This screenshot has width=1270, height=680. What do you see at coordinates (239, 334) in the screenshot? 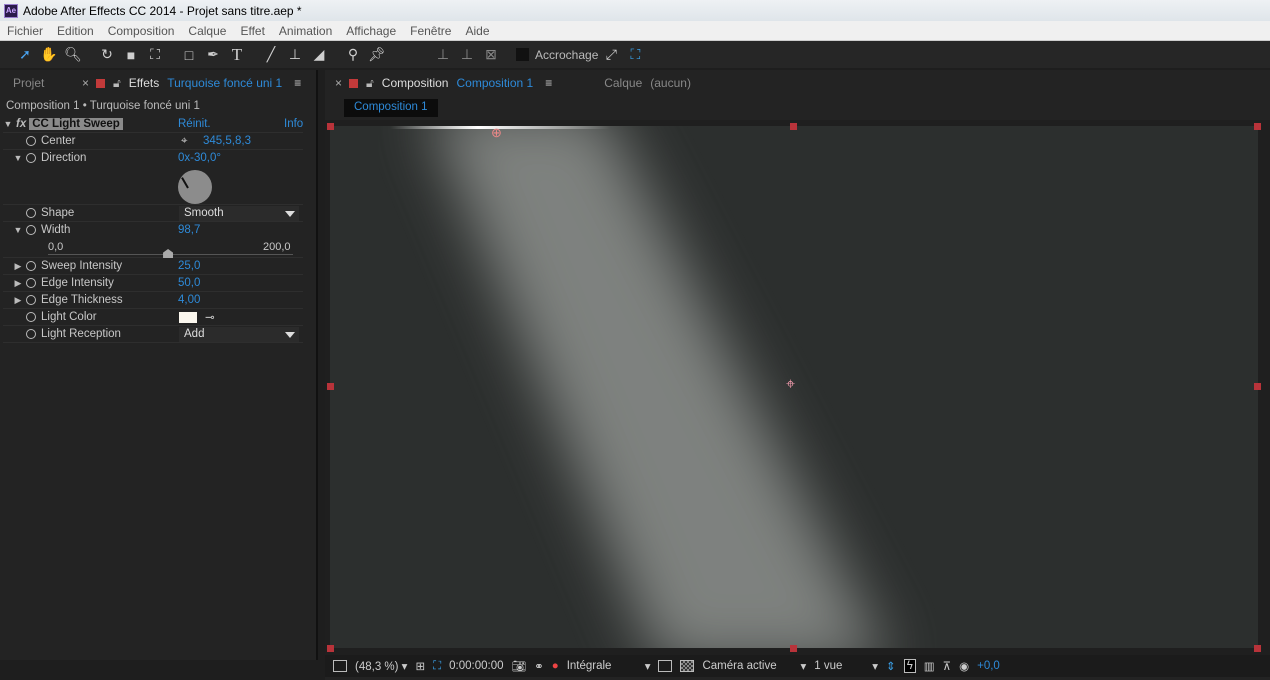
I see `light-reception-dropdown: Add` at bounding box center [239, 334].